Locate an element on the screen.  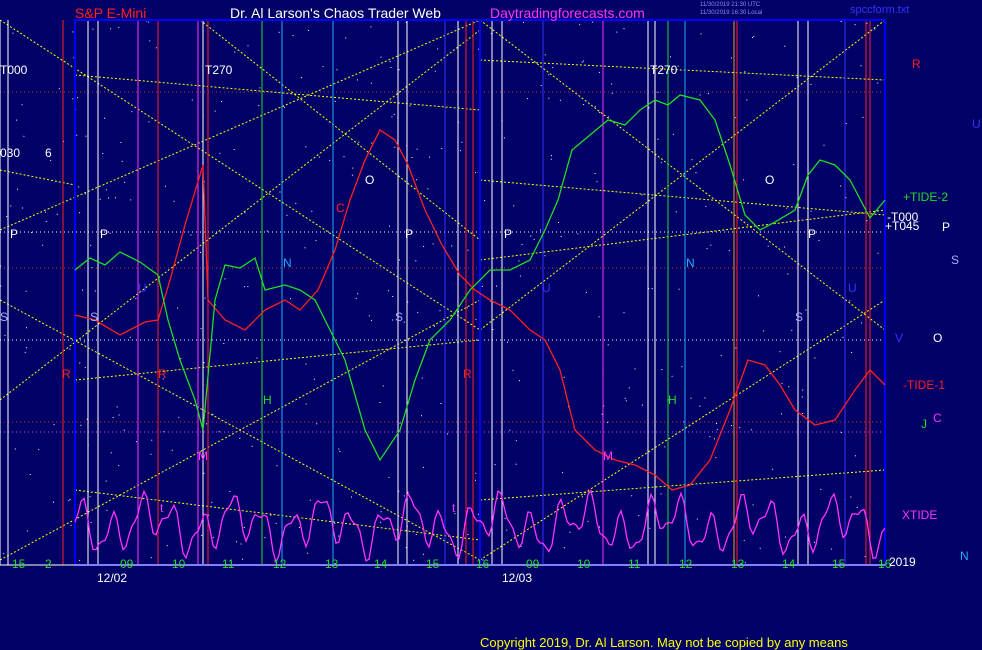
timestamp-utc: 11/30/2019 21:30 UTC is located at coordinates (730, 5).